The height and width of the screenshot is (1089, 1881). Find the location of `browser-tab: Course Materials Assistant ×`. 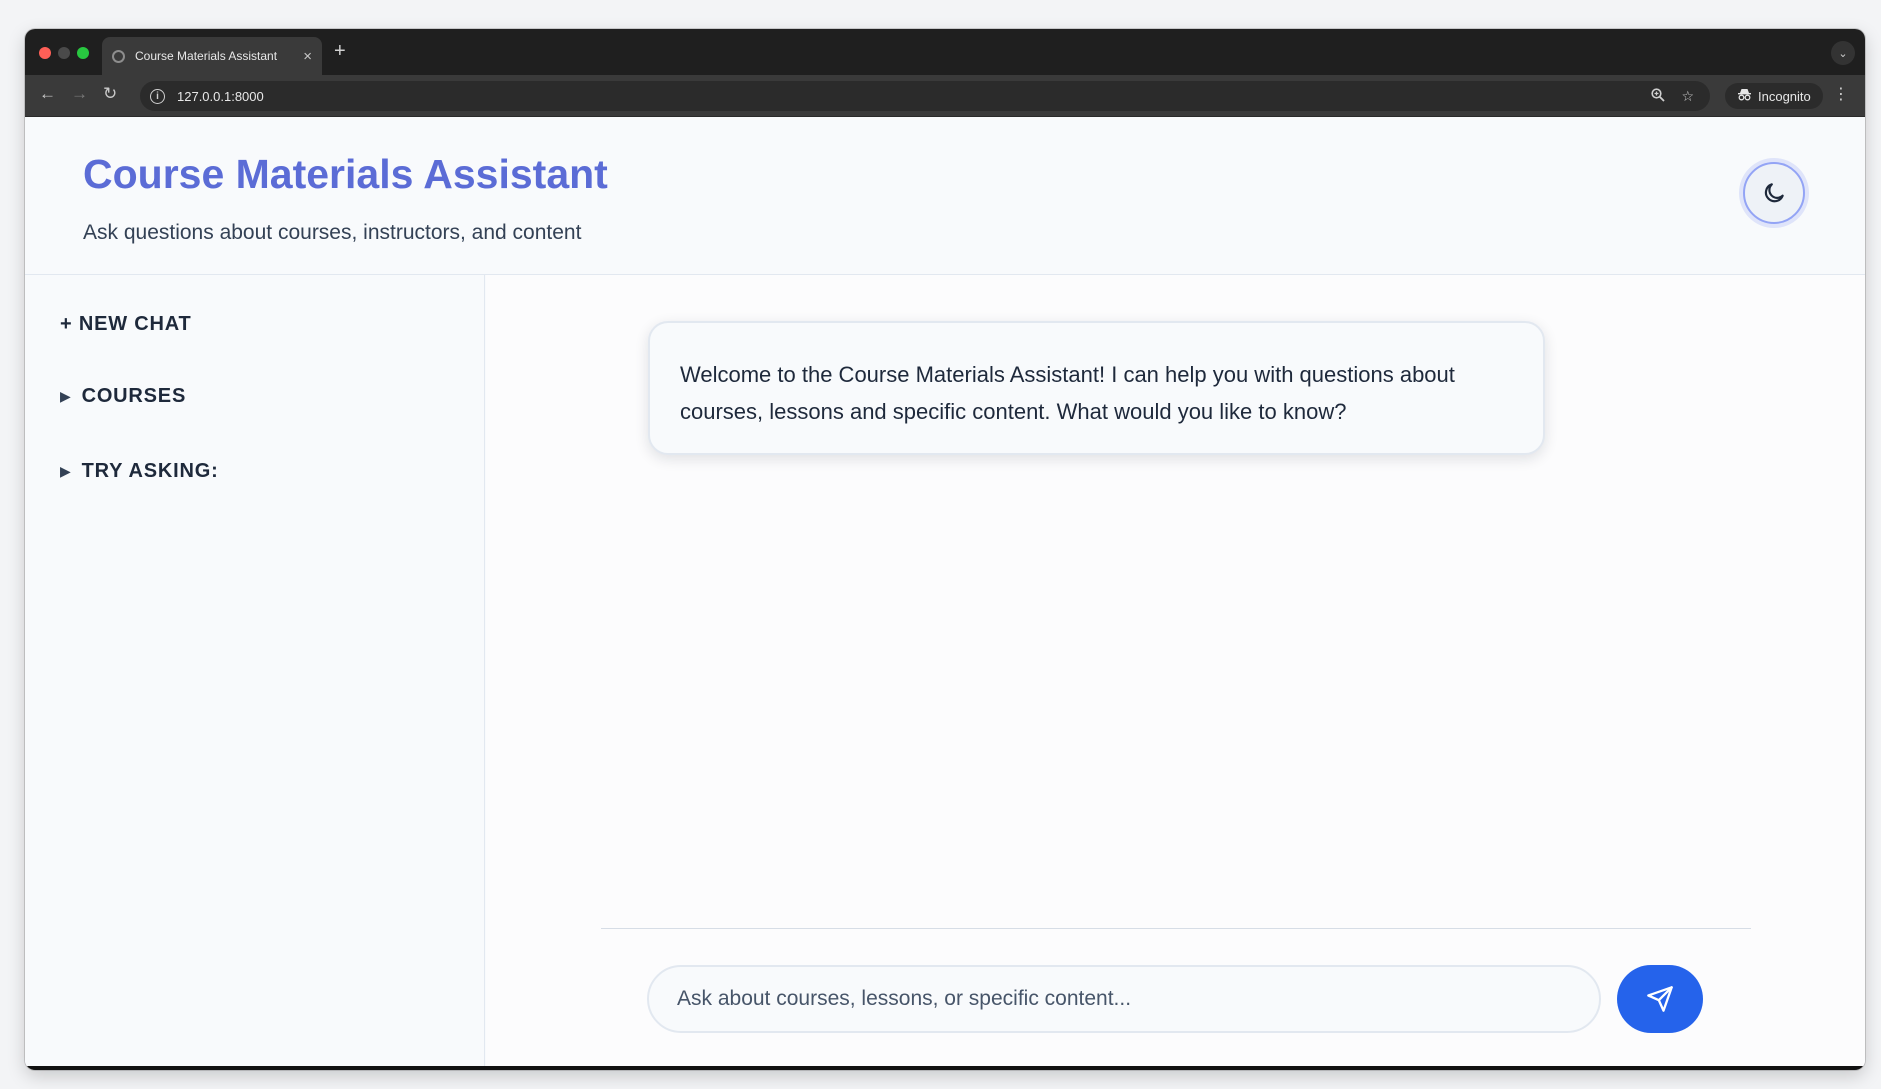

browser-tab: Course Materials Assistant × is located at coordinates (212, 56).